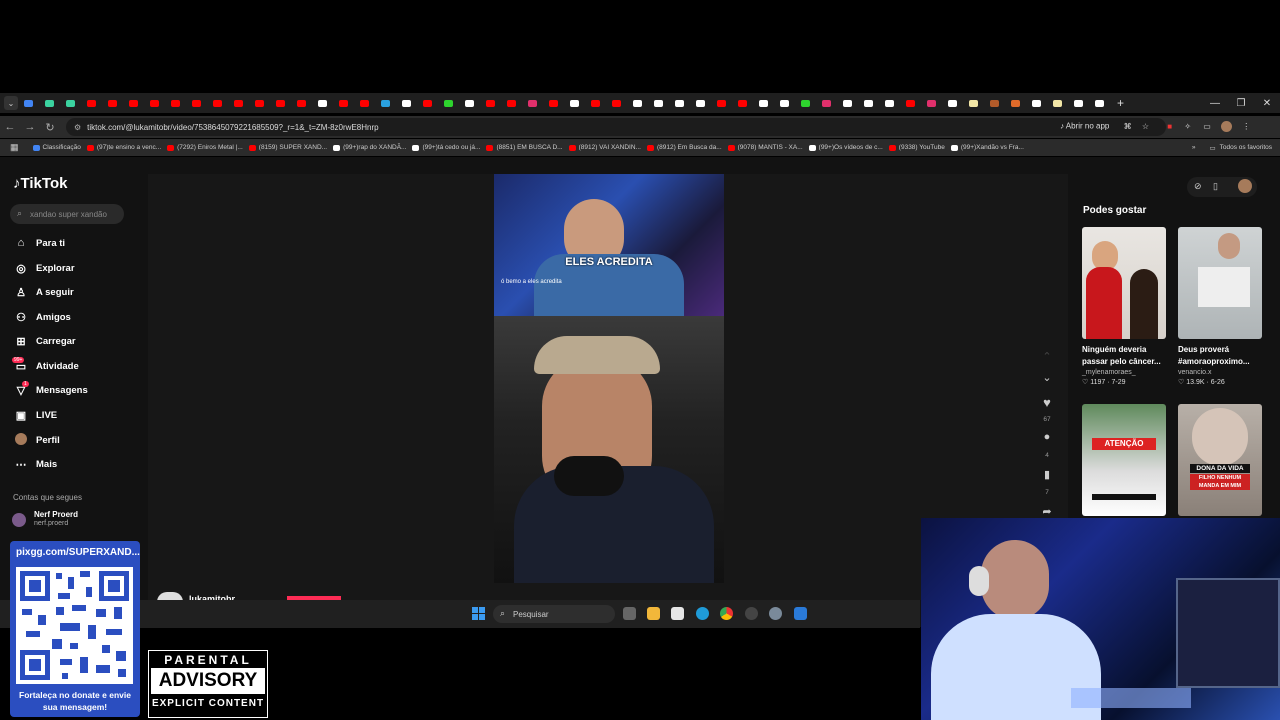 The width and height of the screenshot is (1280, 720). Describe the element at coordinates (36, 440) in the screenshot. I see `nav-perfil: Perfil` at that location.